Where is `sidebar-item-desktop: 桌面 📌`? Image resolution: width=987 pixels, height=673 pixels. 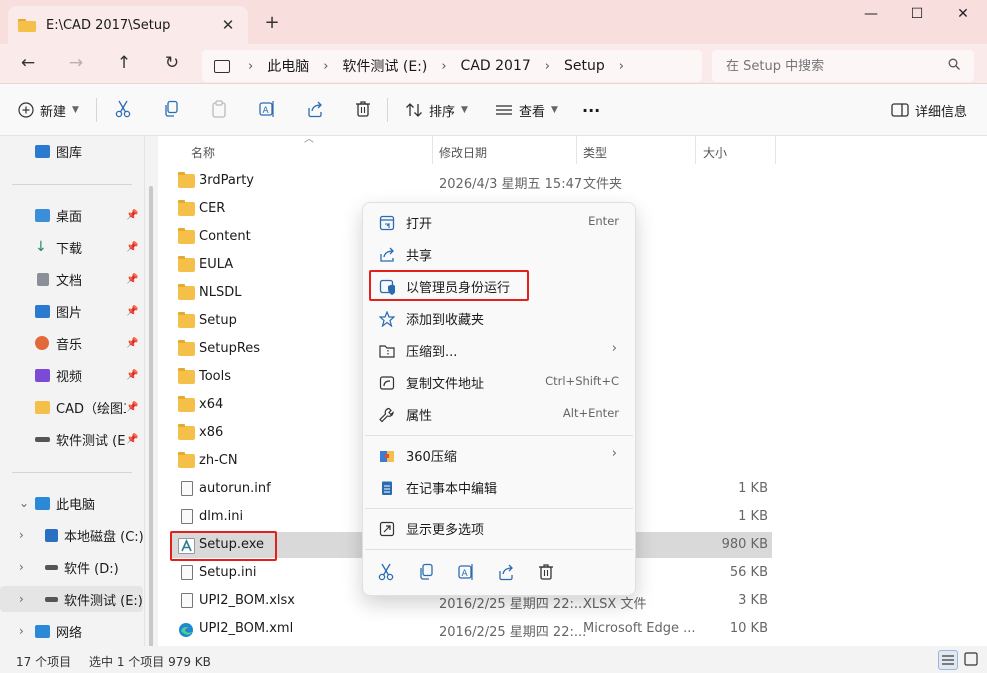
sidebar-item-desktop: 桌面 📌 is located at coordinates (72, 215).